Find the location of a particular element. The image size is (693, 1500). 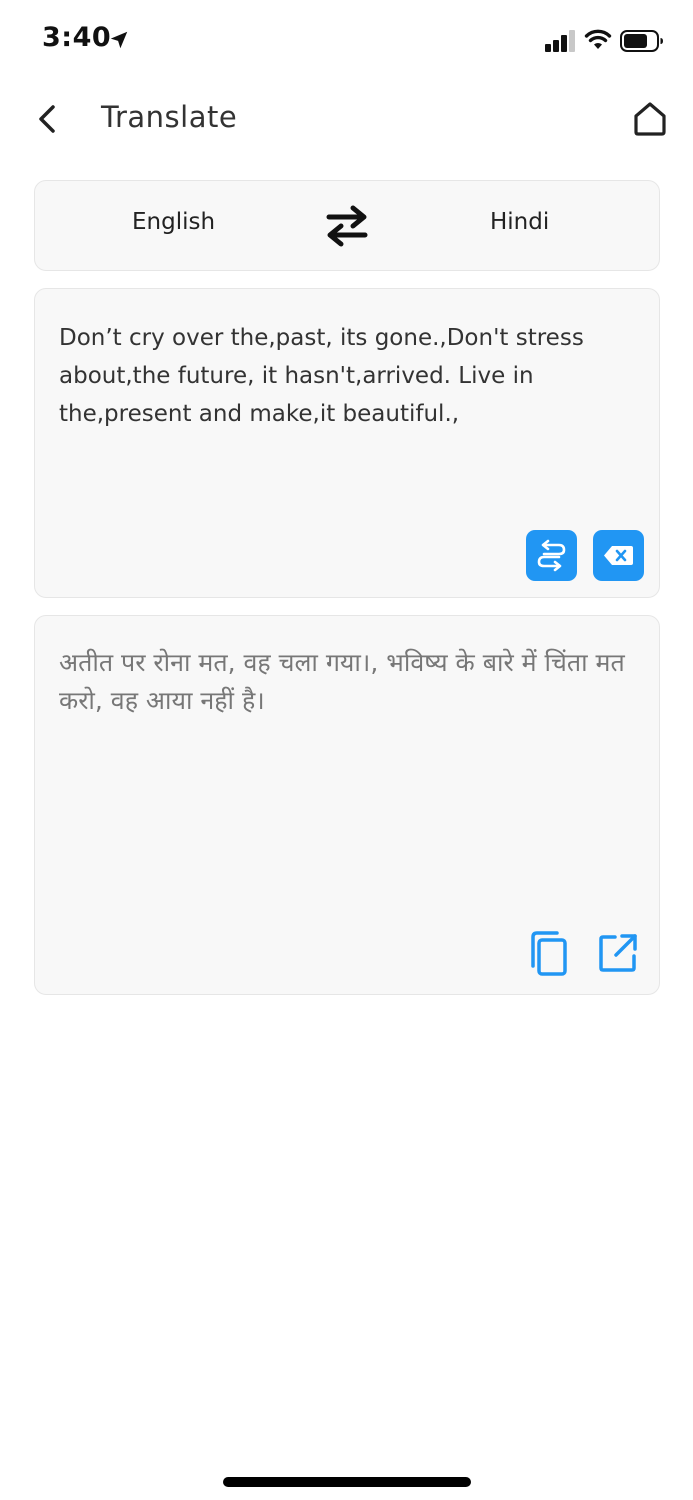

clear-text-button is located at coordinates (618, 555).